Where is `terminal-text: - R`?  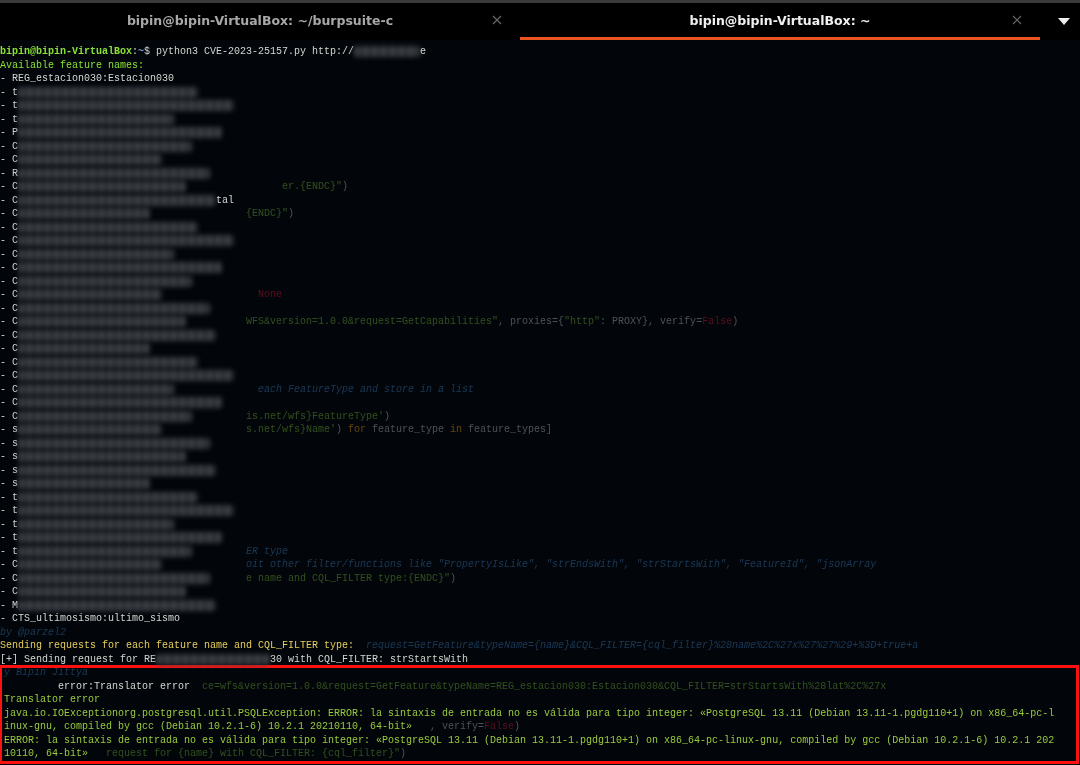 terminal-text: - R is located at coordinates (9, 173).